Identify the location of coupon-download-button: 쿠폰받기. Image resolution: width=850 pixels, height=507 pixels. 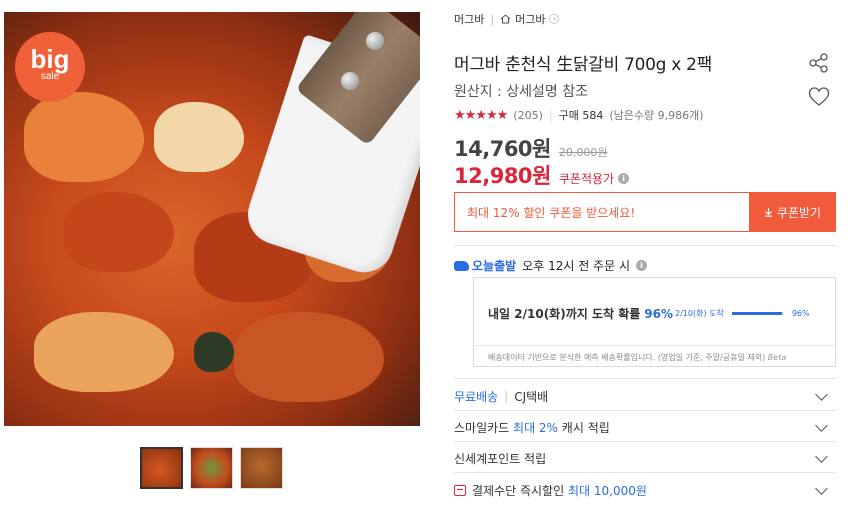
(792, 212).